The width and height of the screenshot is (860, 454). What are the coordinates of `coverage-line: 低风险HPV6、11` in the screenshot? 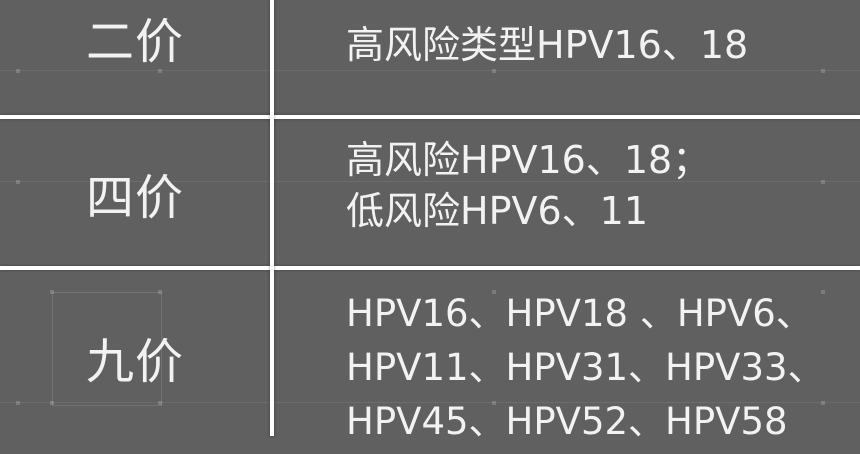 It's located at (497, 211).